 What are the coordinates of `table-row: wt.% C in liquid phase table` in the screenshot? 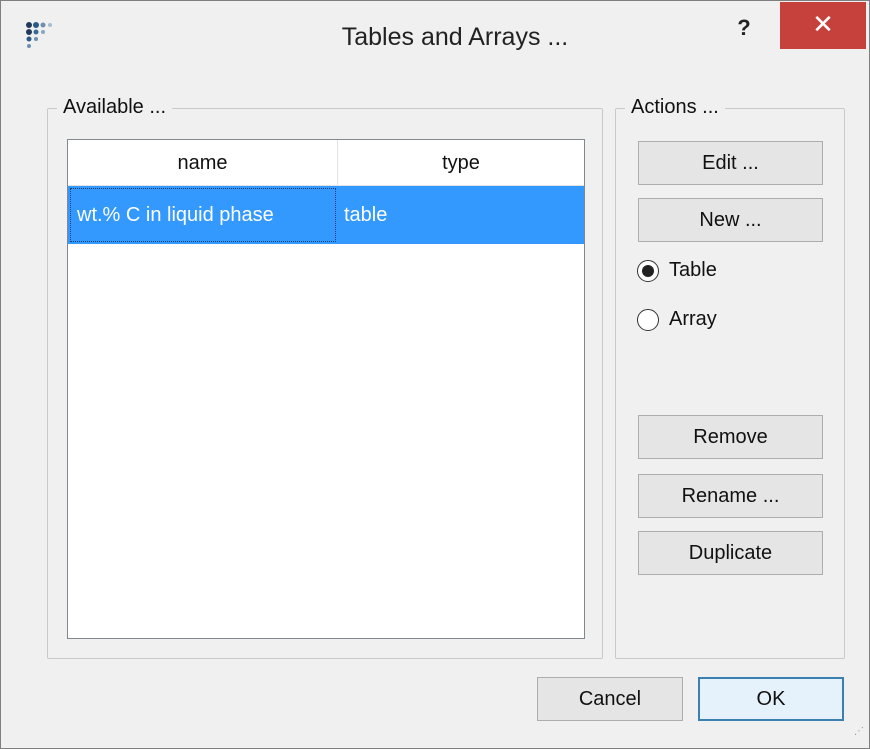 It's located at (326, 215).